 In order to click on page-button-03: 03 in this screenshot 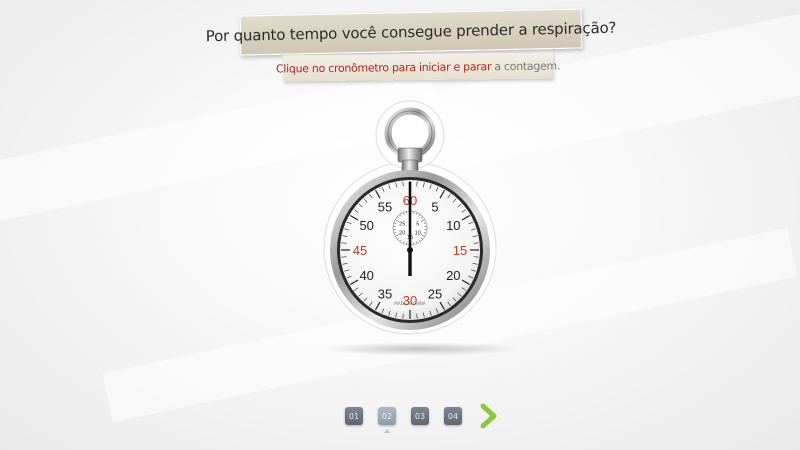, I will do `click(420, 416)`.